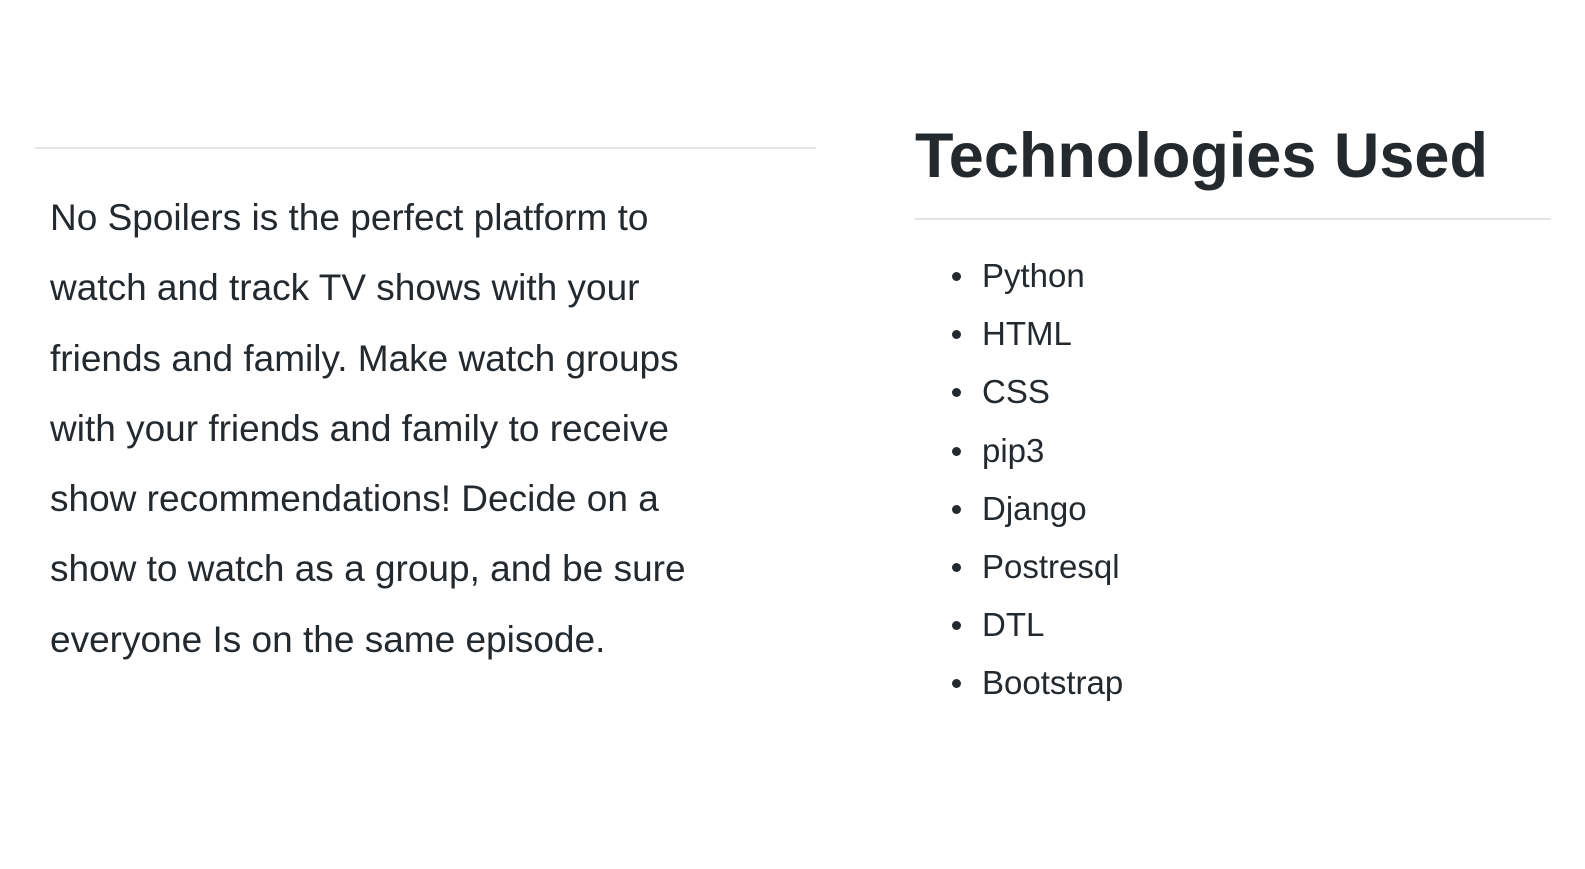 The image size is (1585, 869). What do you see at coordinates (1027, 334) in the screenshot?
I see `technology-label: HTML` at bounding box center [1027, 334].